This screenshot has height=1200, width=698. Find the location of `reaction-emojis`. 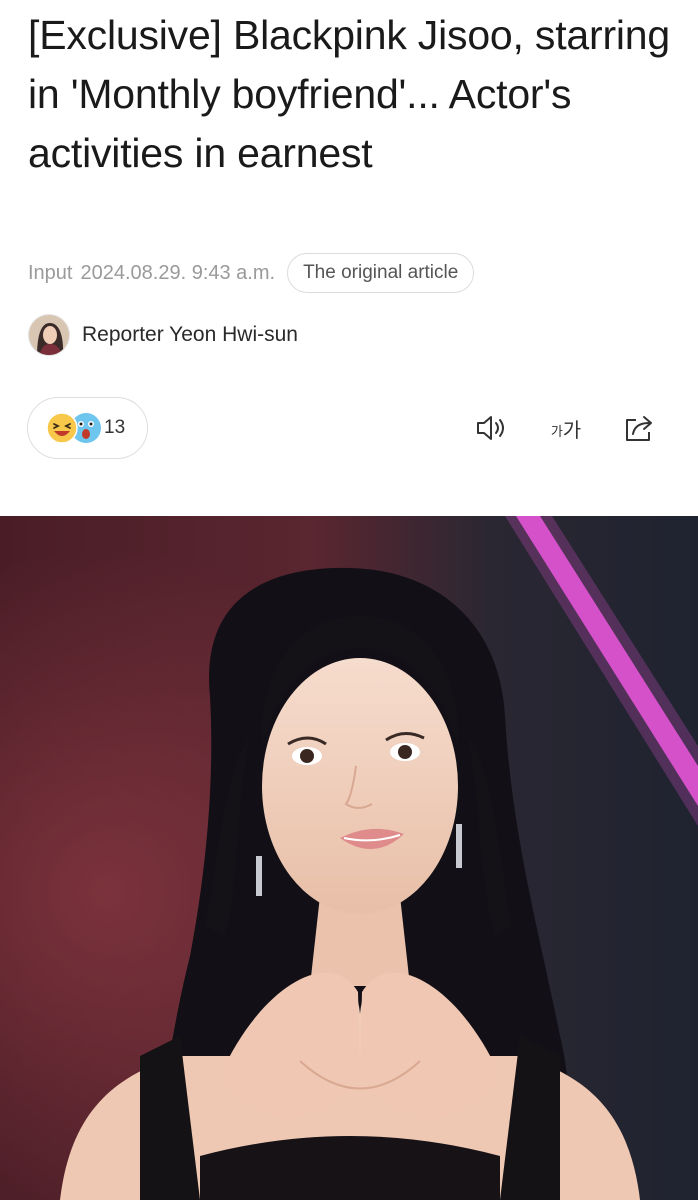

reaction-emojis is located at coordinates (74, 428).